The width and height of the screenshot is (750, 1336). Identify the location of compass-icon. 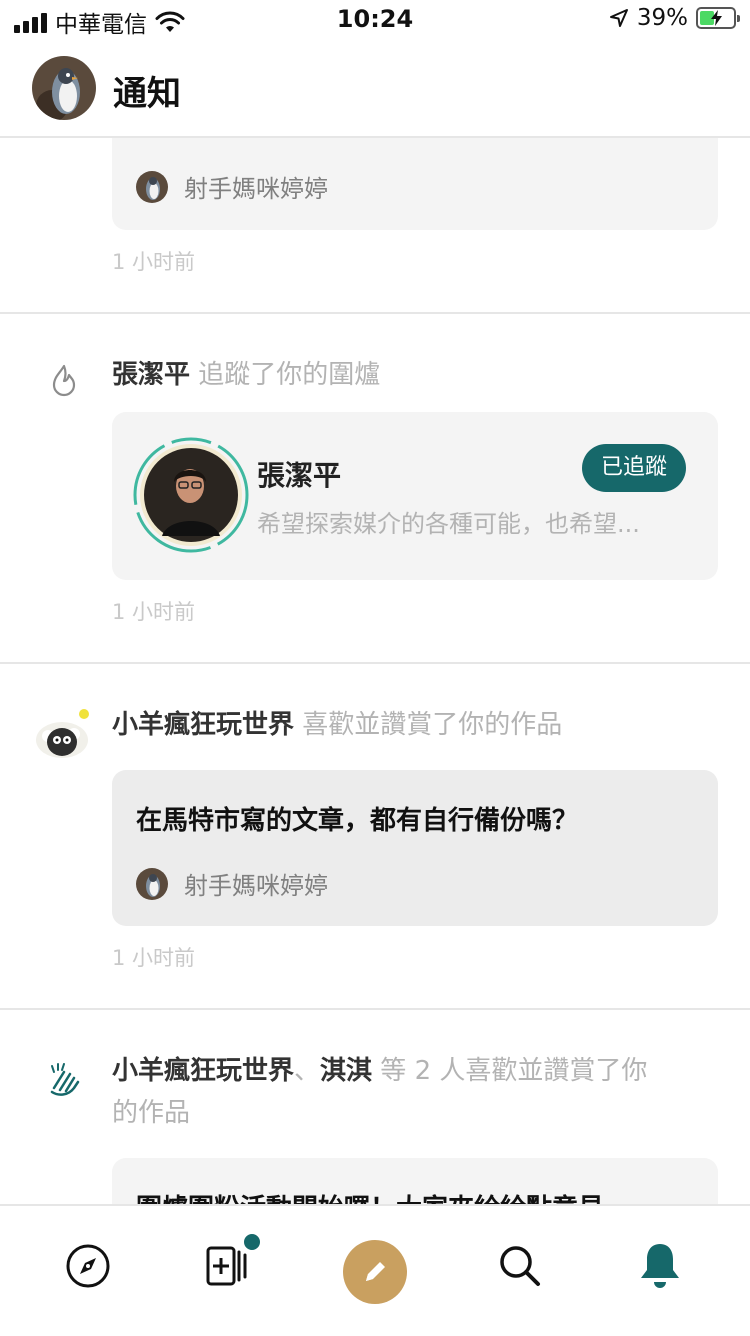
(88, 1266).